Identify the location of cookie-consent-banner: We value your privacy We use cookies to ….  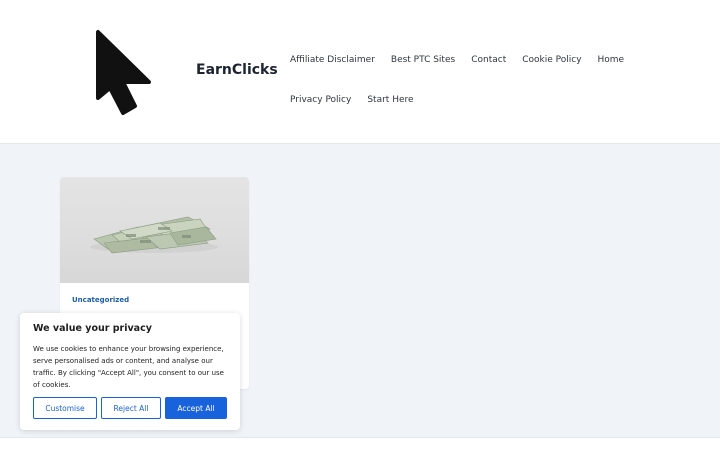
(130, 371).